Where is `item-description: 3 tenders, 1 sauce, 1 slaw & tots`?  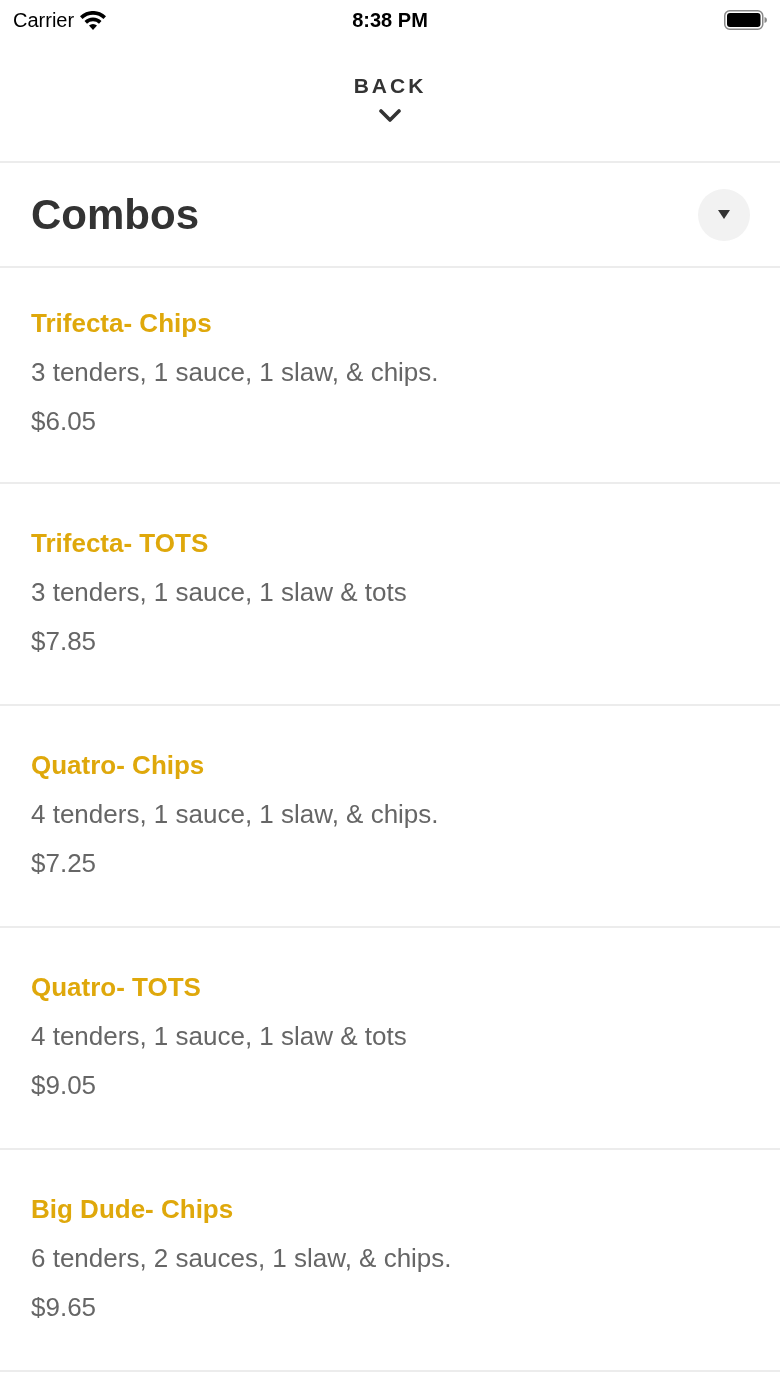
item-description: 3 tenders, 1 sauce, 1 slaw & tots is located at coordinates (219, 592).